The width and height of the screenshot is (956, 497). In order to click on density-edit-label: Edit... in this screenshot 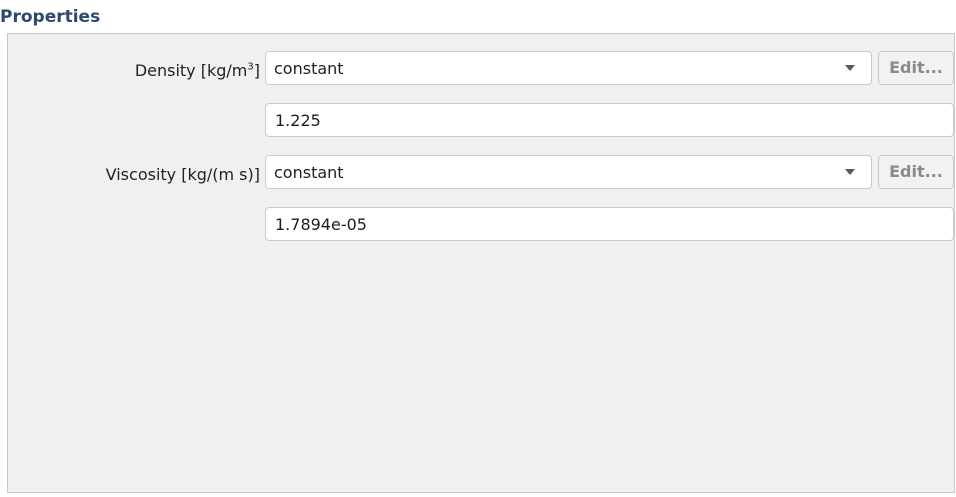, I will do `click(916, 67)`.